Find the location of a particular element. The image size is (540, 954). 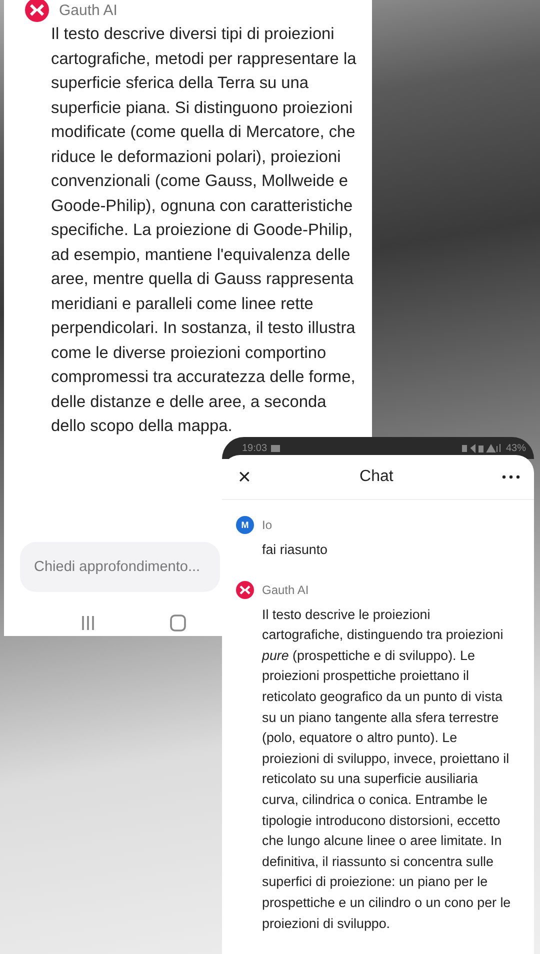

image-icon is located at coordinates (275, 448).